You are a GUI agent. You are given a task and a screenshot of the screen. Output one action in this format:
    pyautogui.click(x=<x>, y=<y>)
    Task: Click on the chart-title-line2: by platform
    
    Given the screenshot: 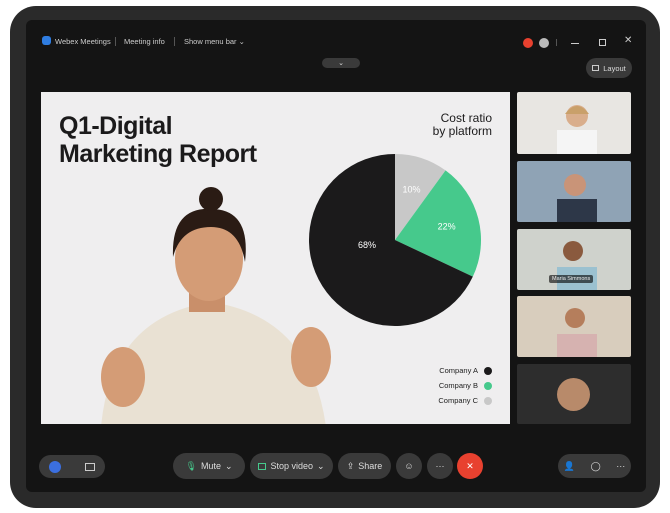 What is the action you would take?
    pyautogui.click(x=462, y=131)
    